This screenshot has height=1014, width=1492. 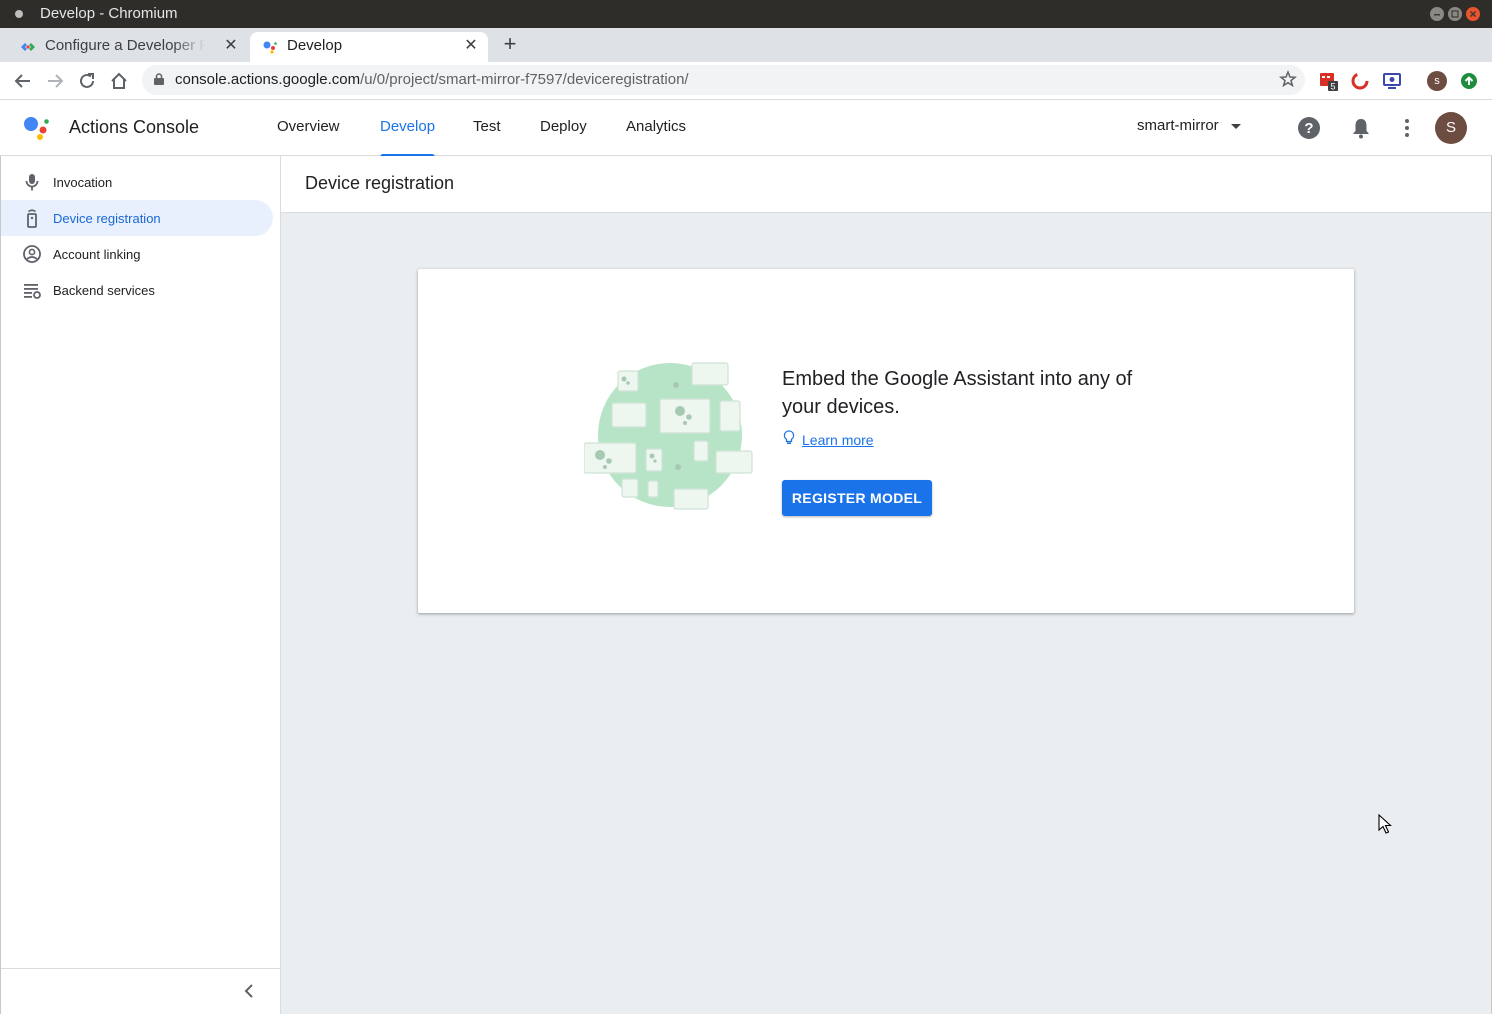 I want to click on sidebar-item-label: Backend services, so click(x=104, y=290).